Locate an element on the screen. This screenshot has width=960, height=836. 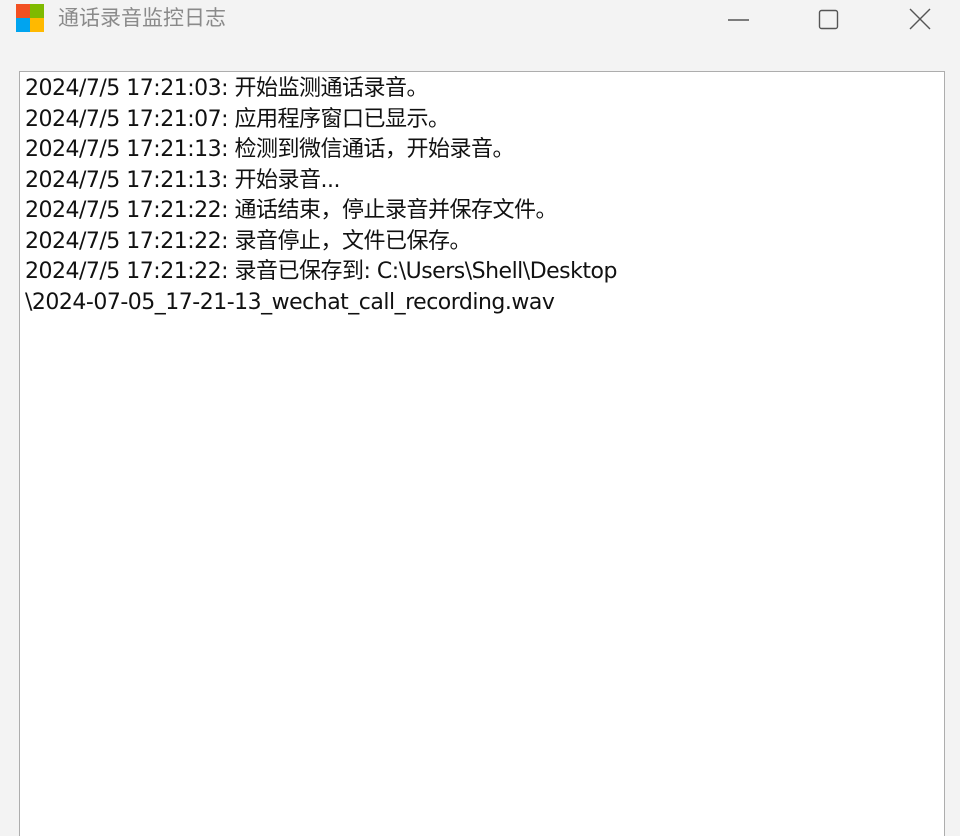
maximize-icon is located at coordinates (828, 19).